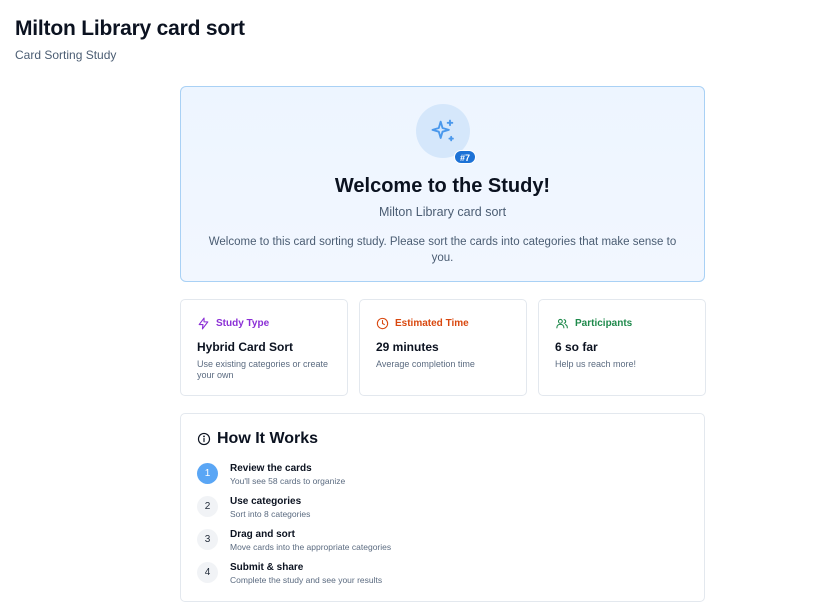 This screenshot has height=610, width=816. Describe the element at coordinates (407, 347) in the screenshot. I see `card-value: 29 minutes` at that location.